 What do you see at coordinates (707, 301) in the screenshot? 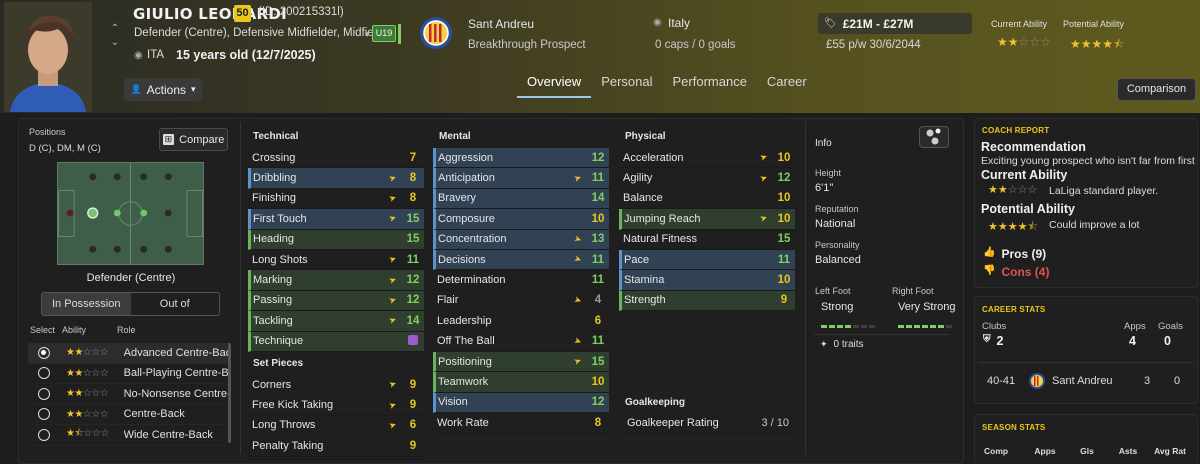
I see `attribute-row: Strength 9` at bounding box center [707, 301].